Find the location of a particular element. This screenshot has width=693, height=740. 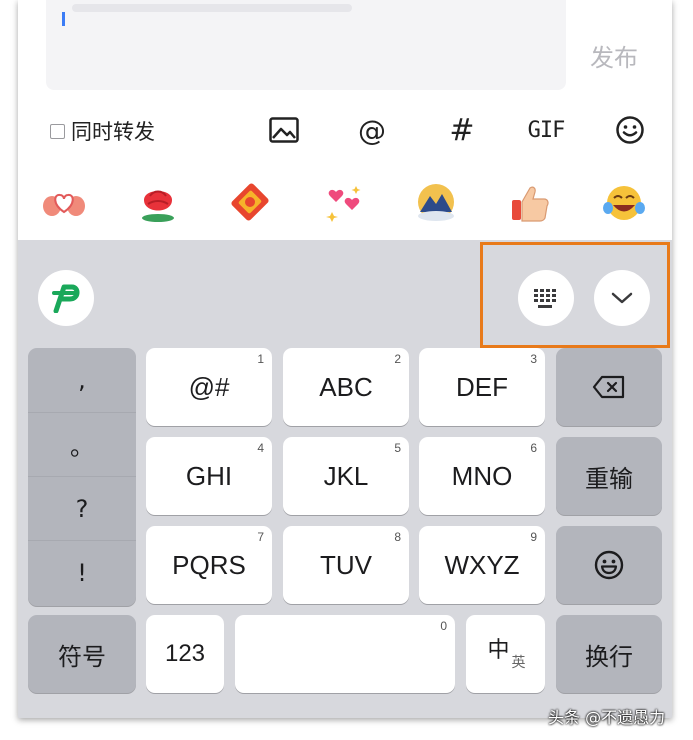

key-2: ABC 2 is located at coordinates (346, 387).